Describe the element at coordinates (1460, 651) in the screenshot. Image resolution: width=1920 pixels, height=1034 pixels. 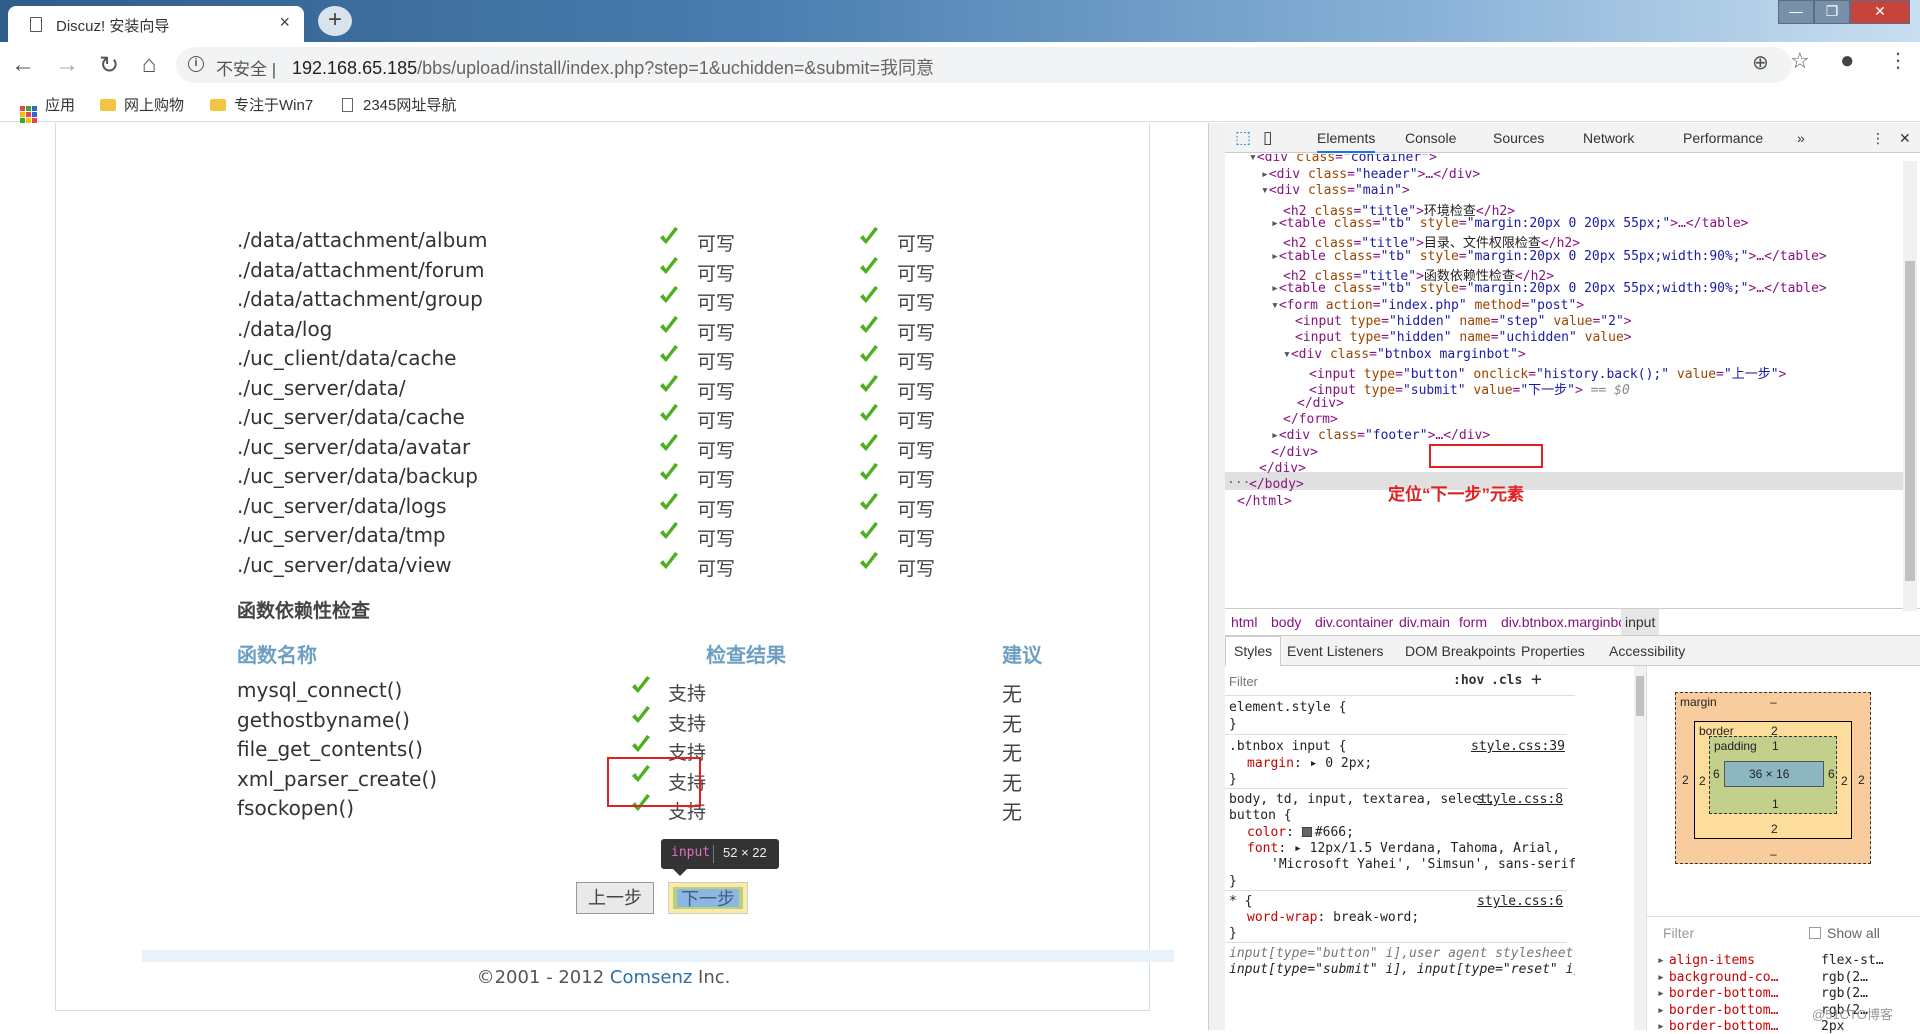
I see `tab-dom-breakpoints: DOM Breakpoints` at that location.